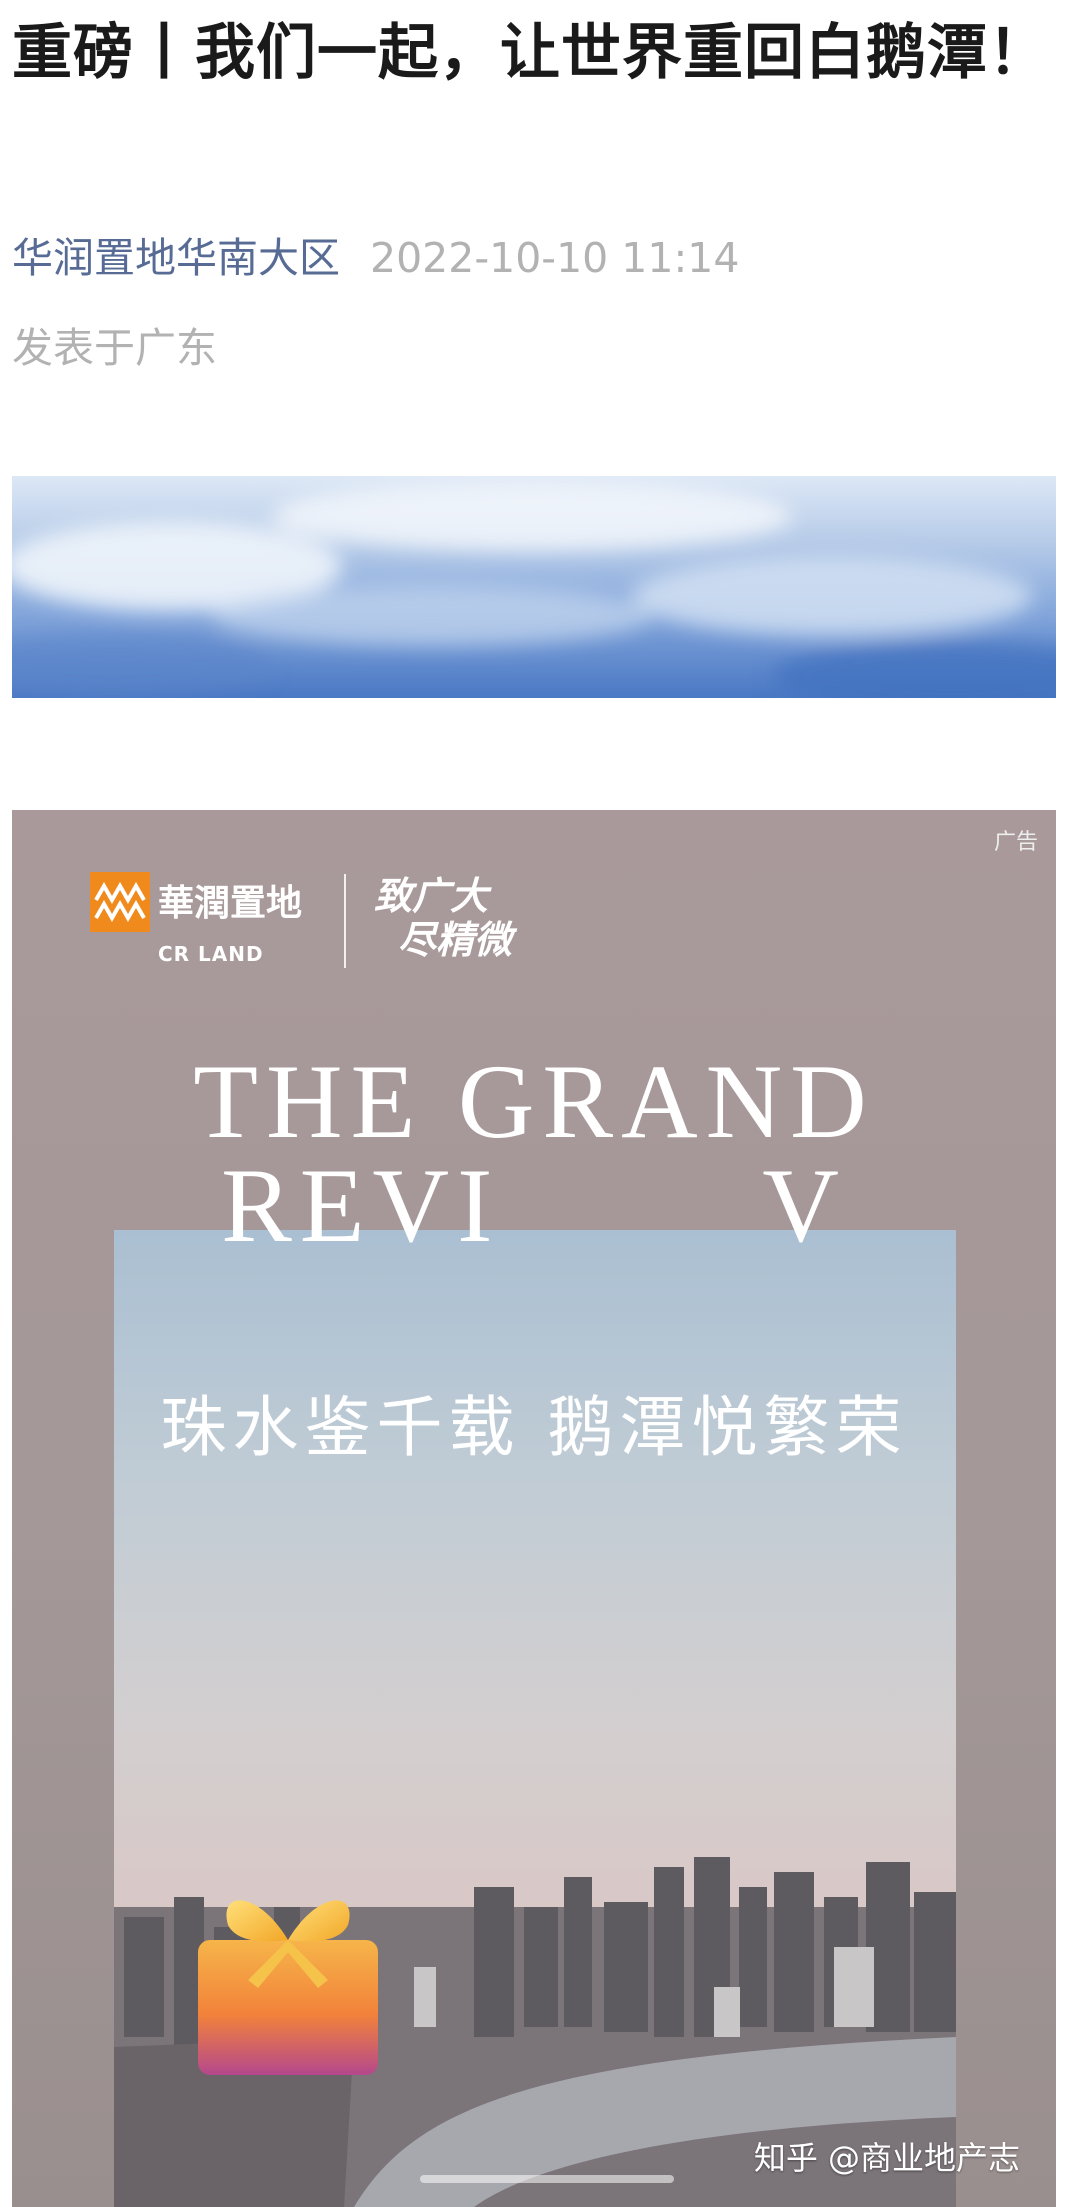  I want to click on slogan-line-1: 致广大, so click(431, 895).